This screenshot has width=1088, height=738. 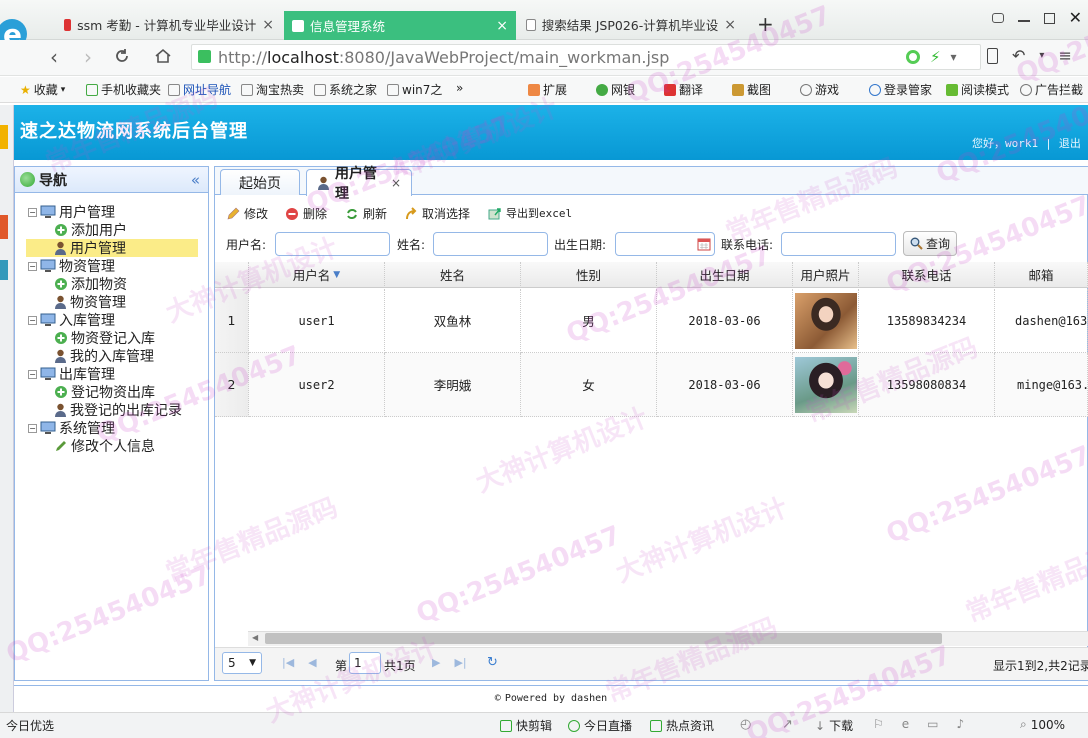 I want to click on nav-item: 我登记的出库记录, so click(x=118, y=410).